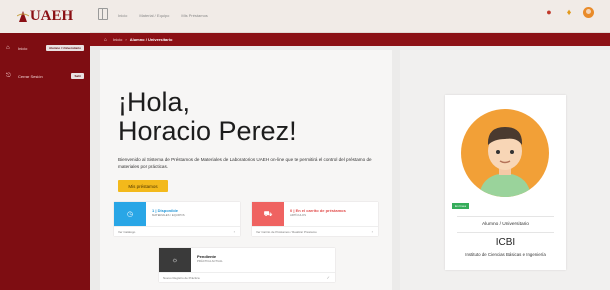  What do you see at coordinates (350, 39) in the screenshot?
I see `breadcrumb: ⌂ Inicio › Alumno / Universitario` at bounding box center [350, 39].